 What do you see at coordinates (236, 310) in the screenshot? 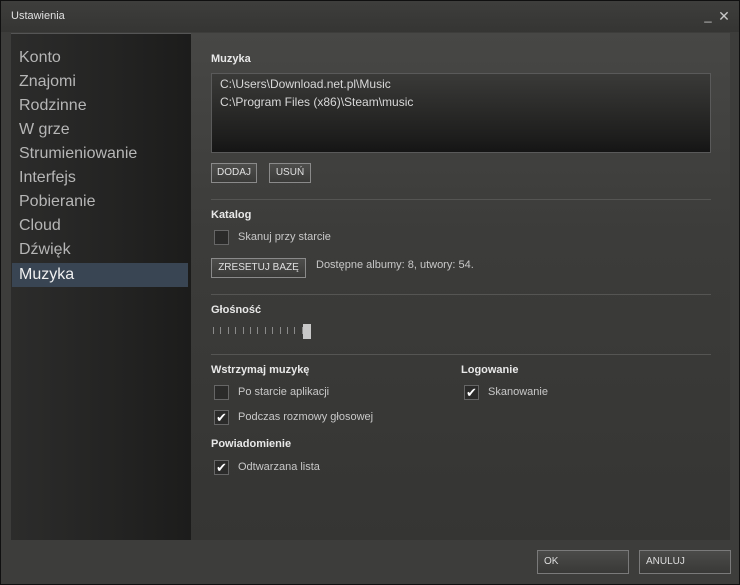
I see `volume-section-title: Głośność` at bounding box center [236, 310].